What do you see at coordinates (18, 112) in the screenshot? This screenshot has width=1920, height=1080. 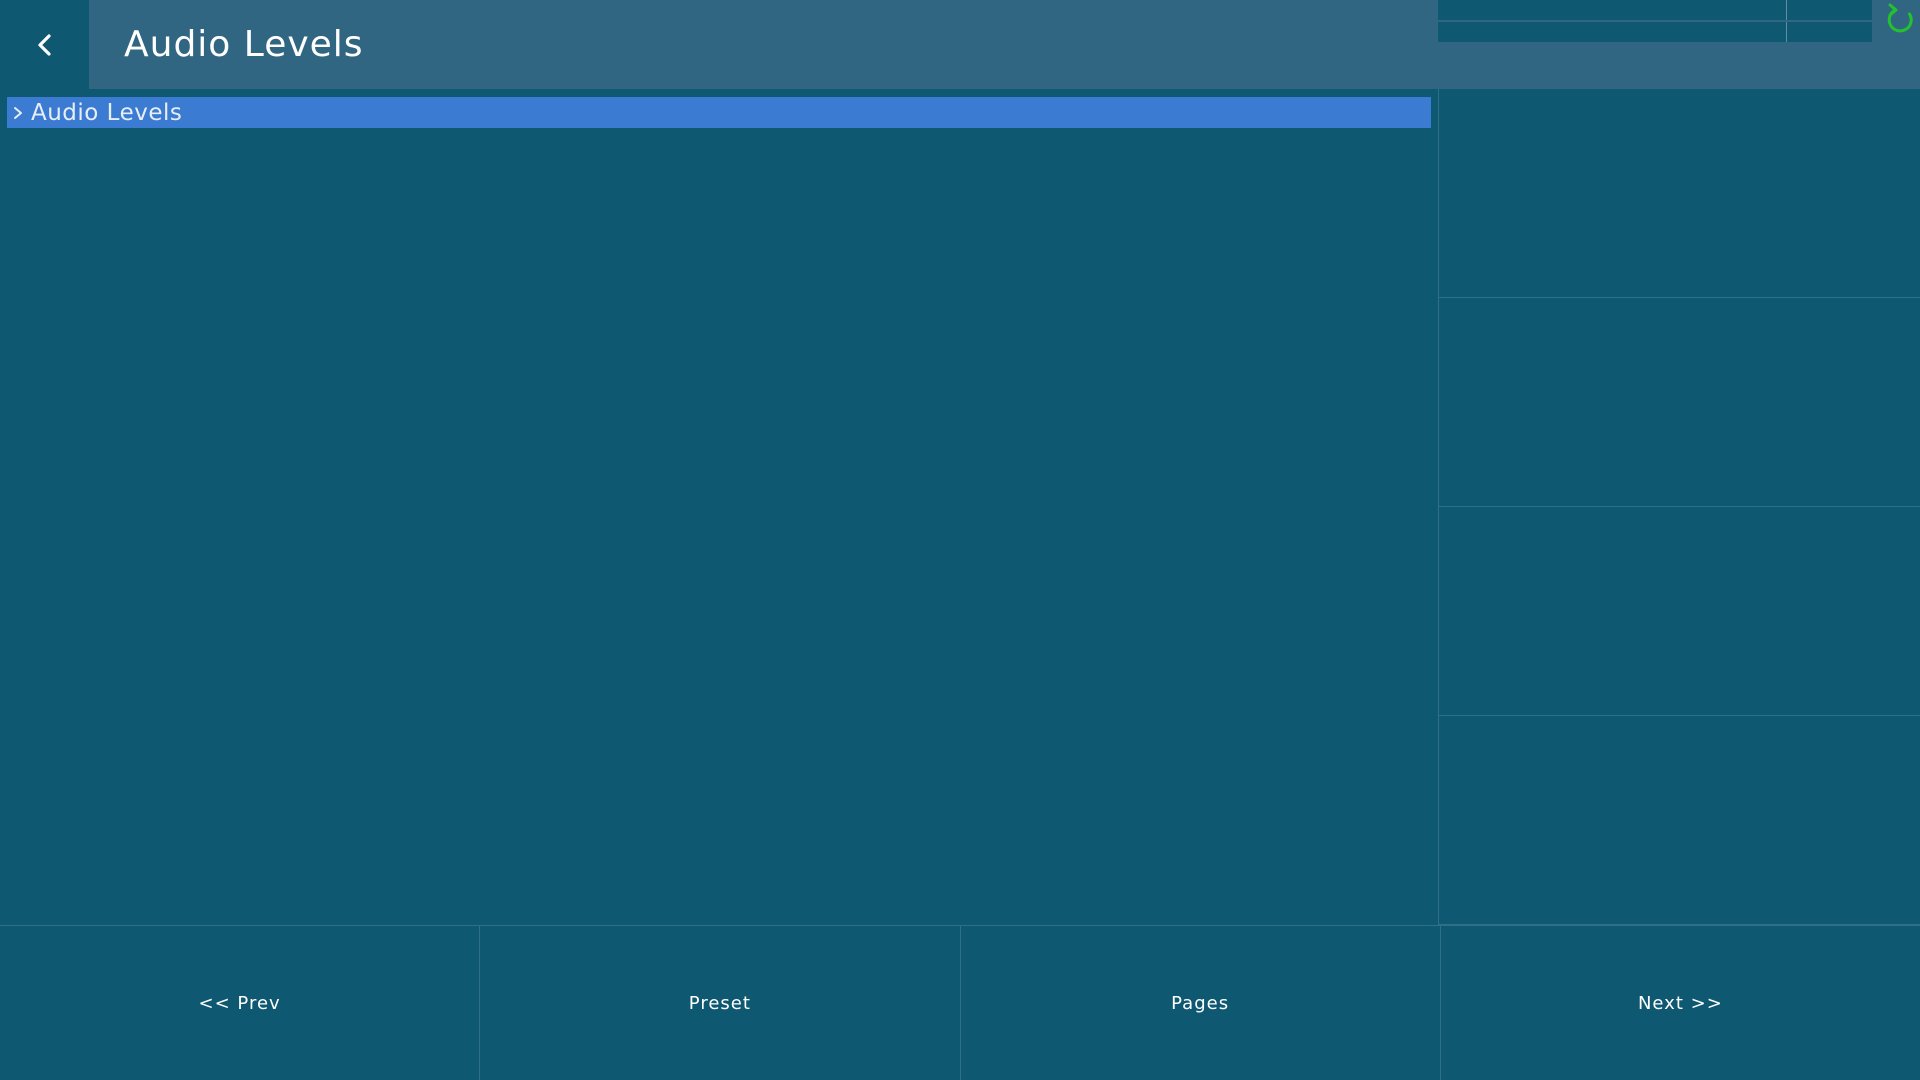 I see `chevron-right-icon` at bounding box center [18, 112].